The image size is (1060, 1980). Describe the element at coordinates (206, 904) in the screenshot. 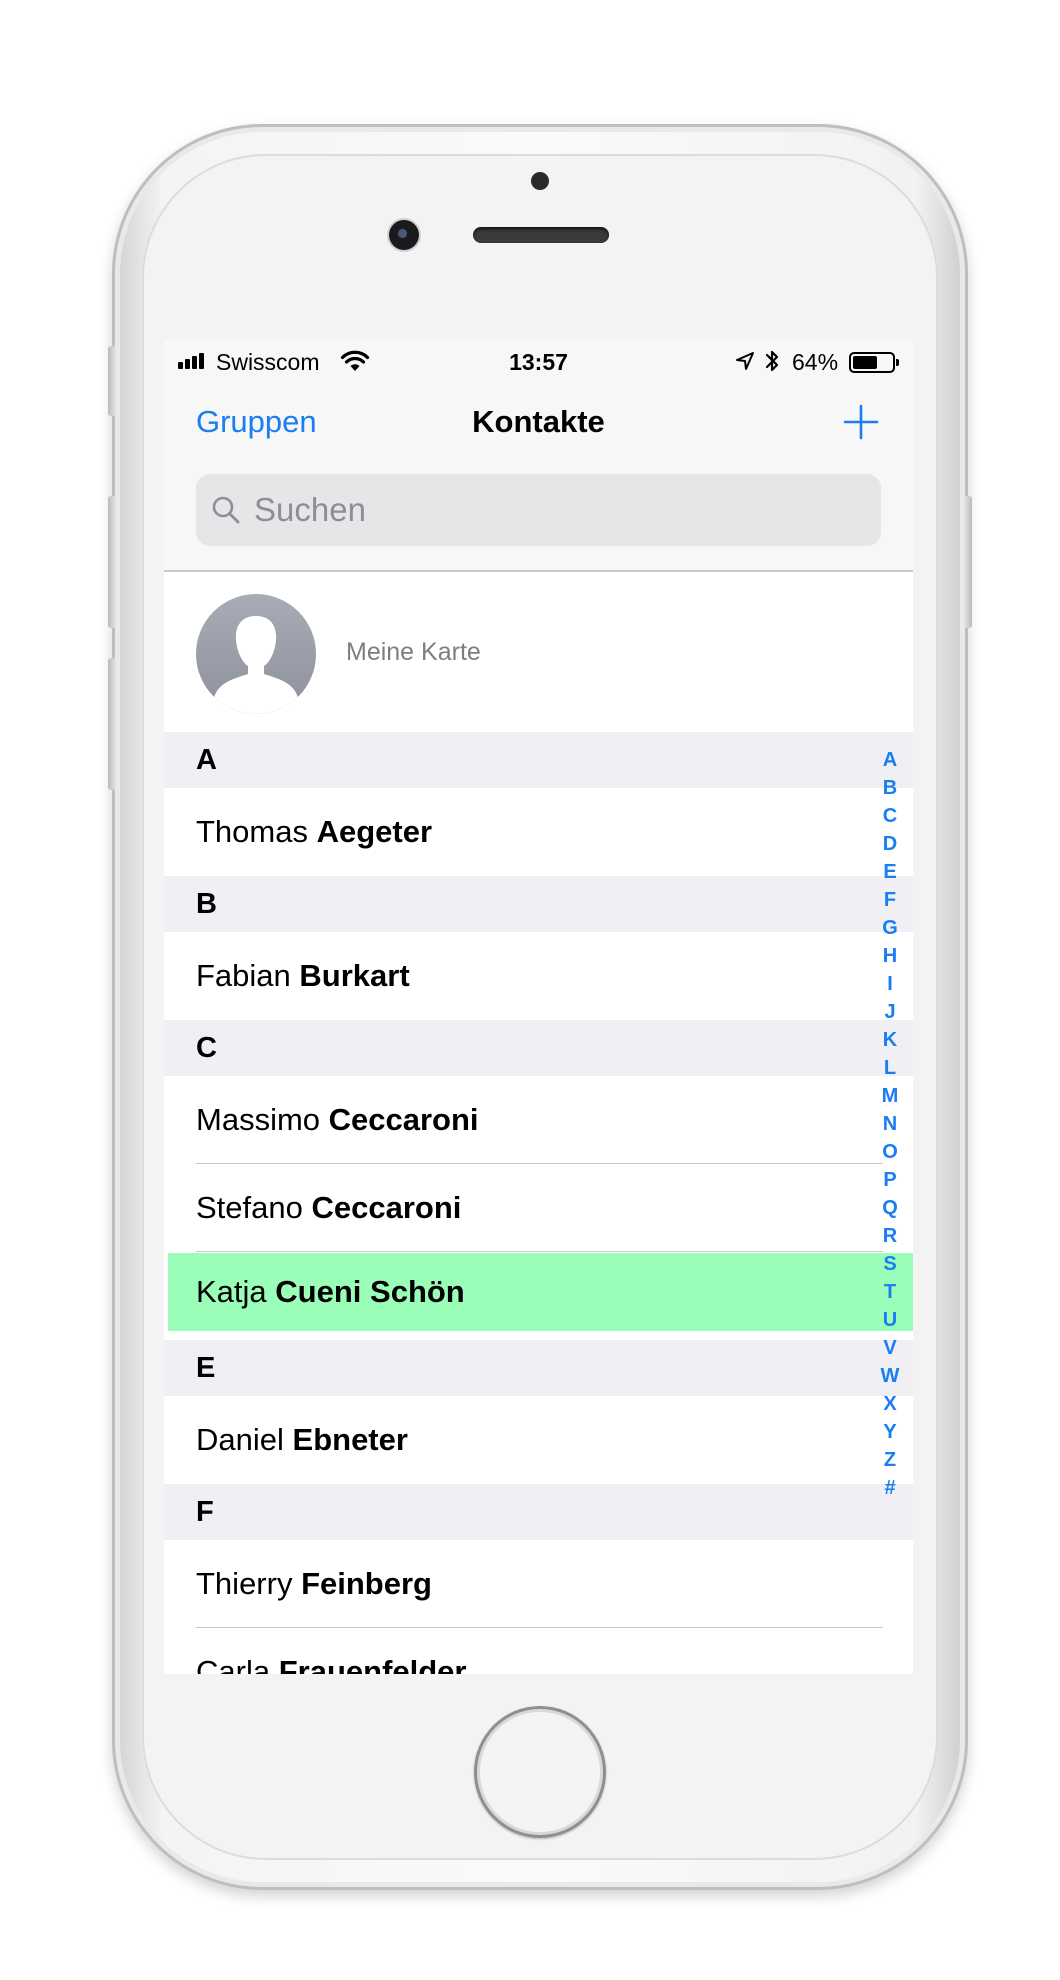

I see `section-letter: B` at that location.